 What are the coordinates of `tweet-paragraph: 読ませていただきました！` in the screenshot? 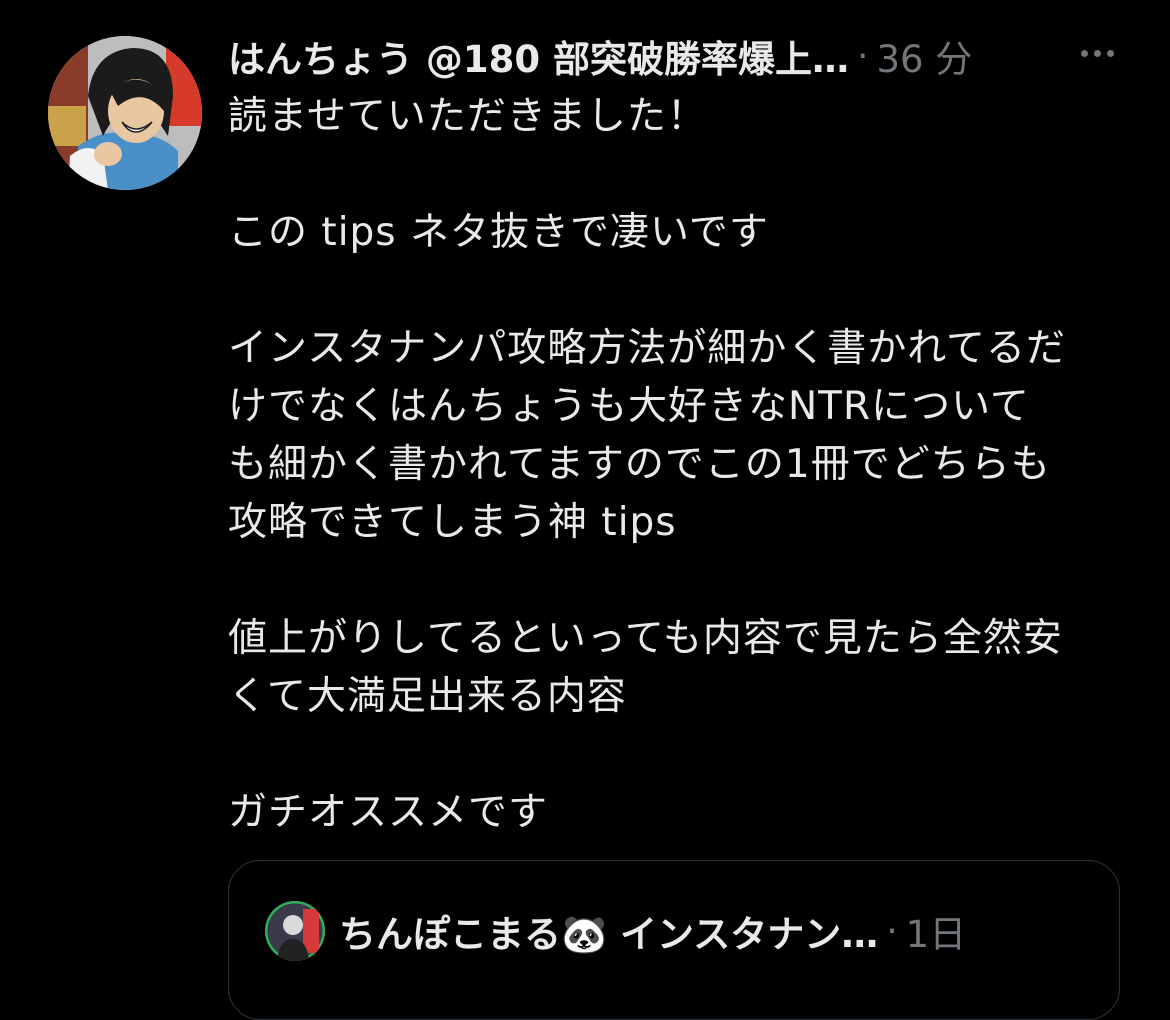 It's located at (467, 116).